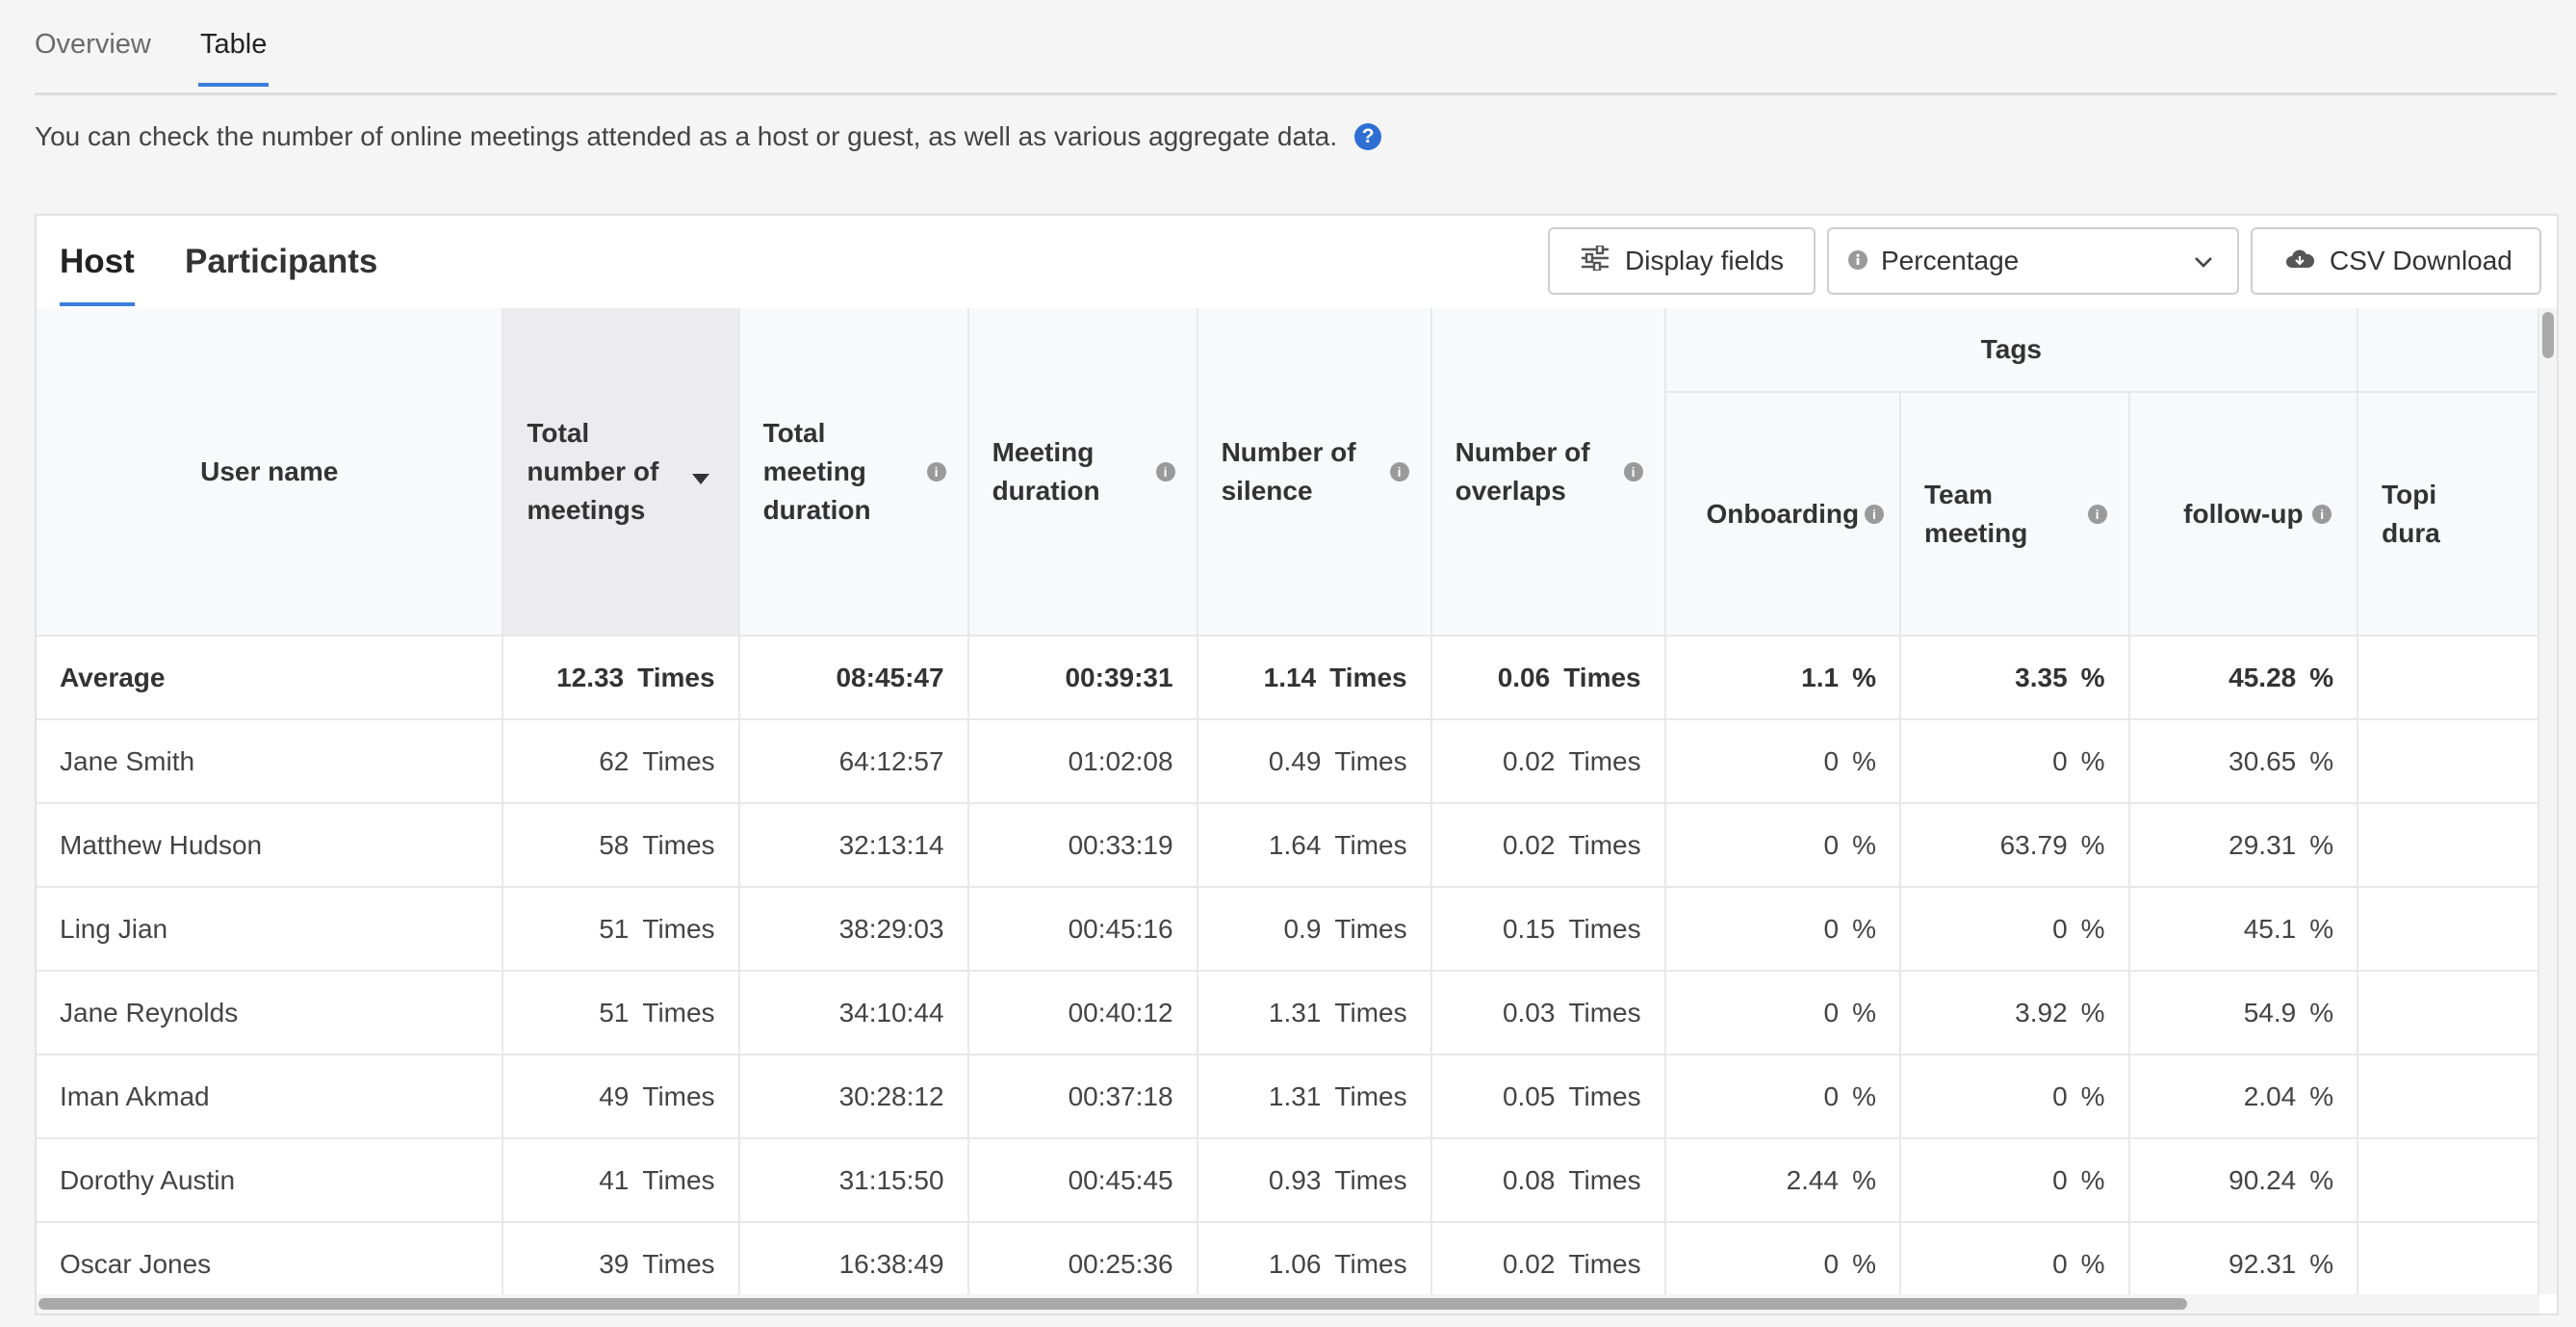  What do you see at coordinates (1548, 472) in the screenshot?
I see `col-overlaps: Number of overlaps i` at bounding box center [1548, 472].